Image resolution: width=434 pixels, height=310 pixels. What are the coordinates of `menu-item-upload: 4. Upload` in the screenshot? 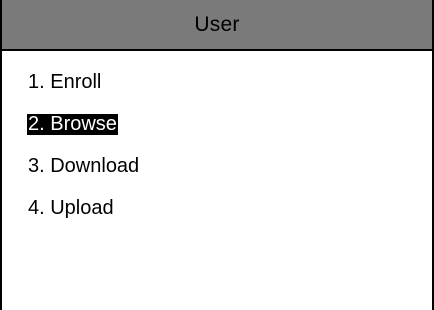 It's located at (83, 208).